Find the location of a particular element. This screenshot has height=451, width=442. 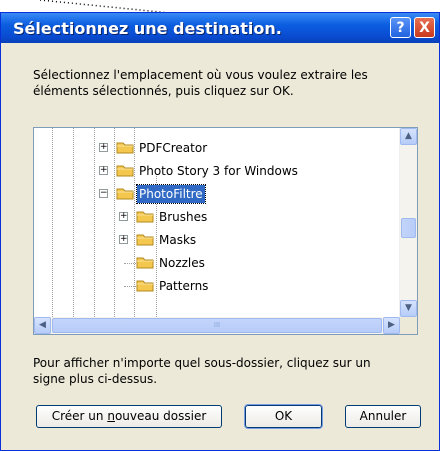

title-bar: Sélectionnez une destination. ? X is located at coordinates (220, 28).